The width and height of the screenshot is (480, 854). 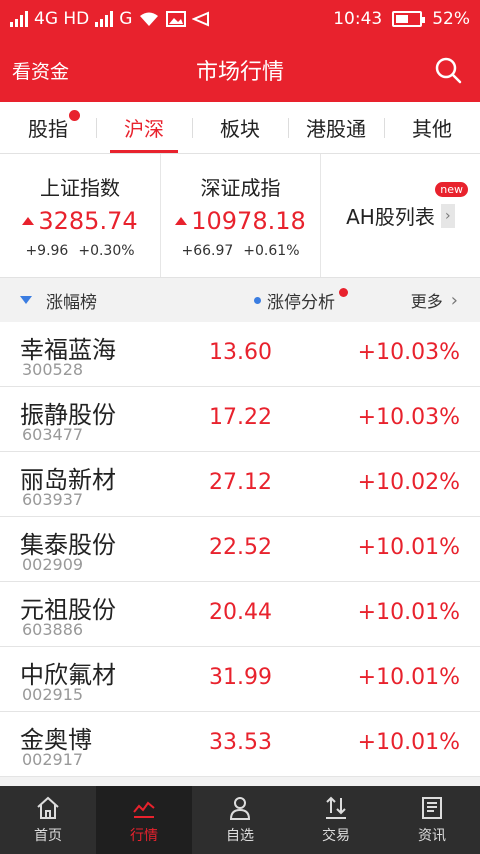 I want to click on tab-shanghai-shenzhen: 沪深, so click(x=144, y=127).